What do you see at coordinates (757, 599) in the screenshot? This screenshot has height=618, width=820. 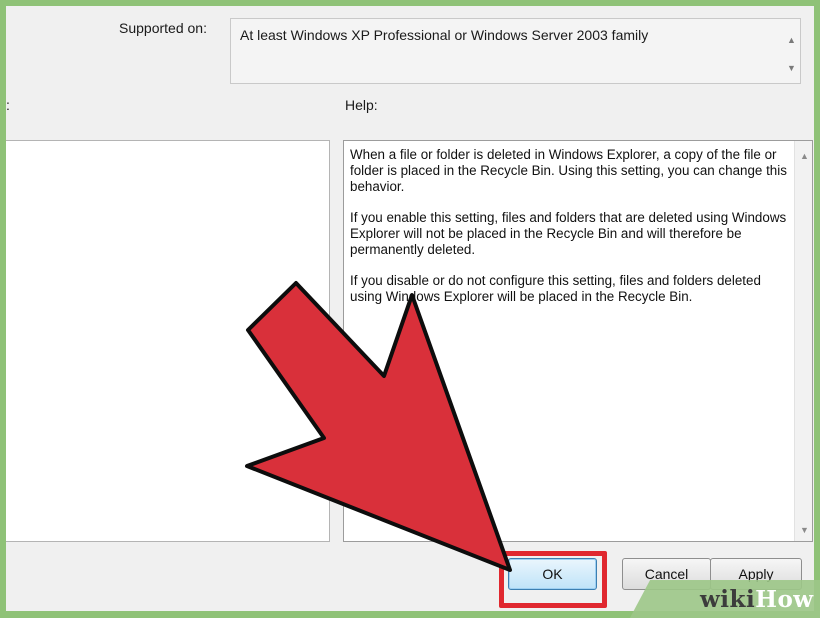 I see `wikihow-watermark: wikiHow` at bounding box center [757, 599].